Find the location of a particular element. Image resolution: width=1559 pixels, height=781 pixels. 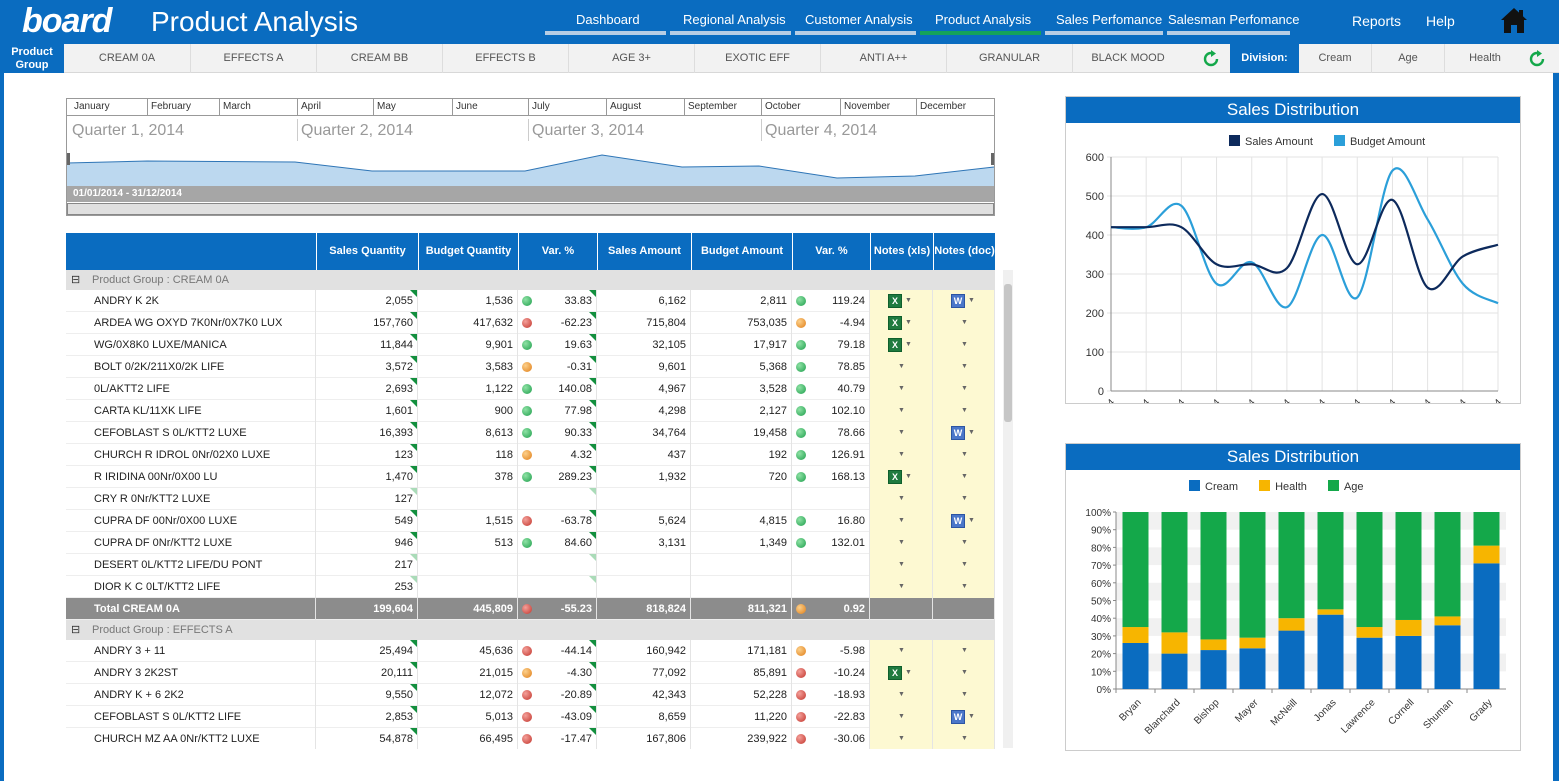

division-age: Age is located at coordinates (1408, 58).